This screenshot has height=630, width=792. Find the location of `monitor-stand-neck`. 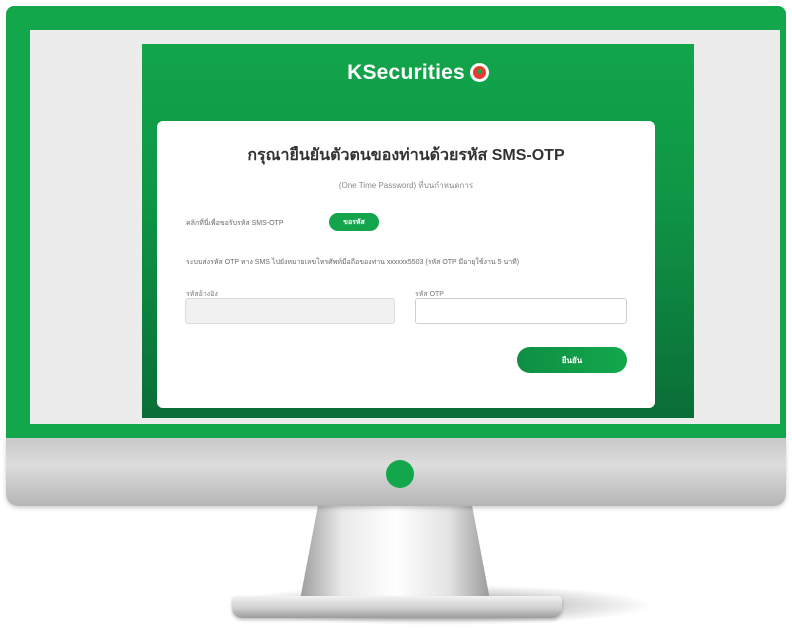

monitor-stand-neck is located at coordinates (395, 550).